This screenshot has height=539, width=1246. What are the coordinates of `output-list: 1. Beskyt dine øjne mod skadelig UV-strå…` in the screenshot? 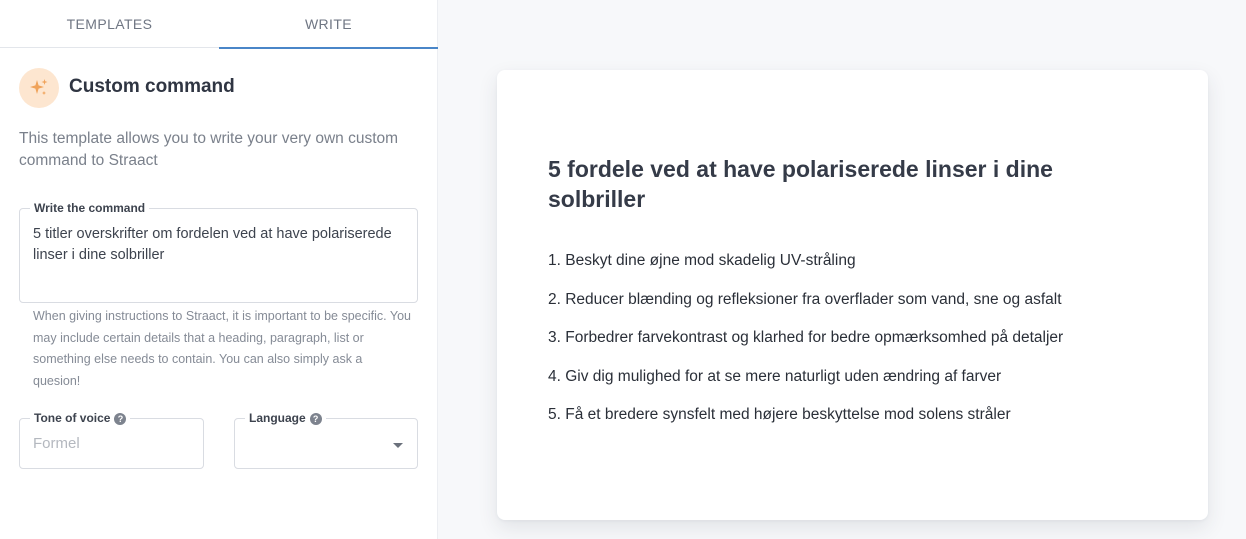 It's located at (805, 347).